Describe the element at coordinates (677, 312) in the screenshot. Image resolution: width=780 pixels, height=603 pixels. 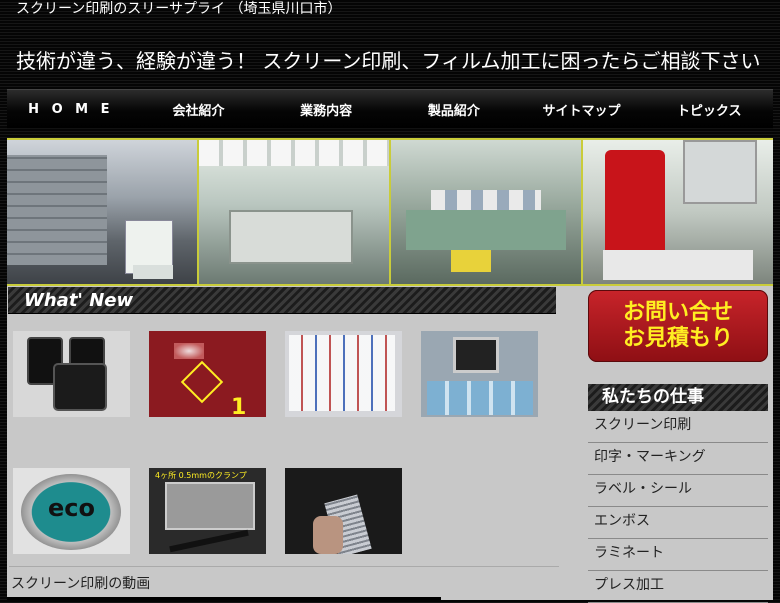
I see `contact-line-1: お問い合せ` at that location.